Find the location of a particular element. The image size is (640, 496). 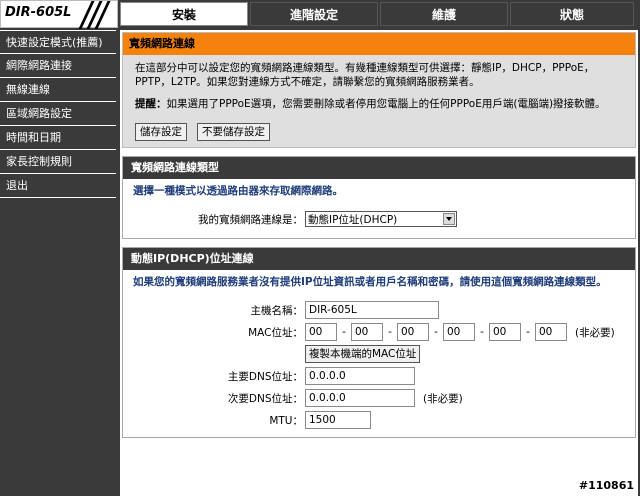

secondary-dns-row: 次要DNS位址： 0.0.0.0 (非必要) is located at coordinates (379, 398).